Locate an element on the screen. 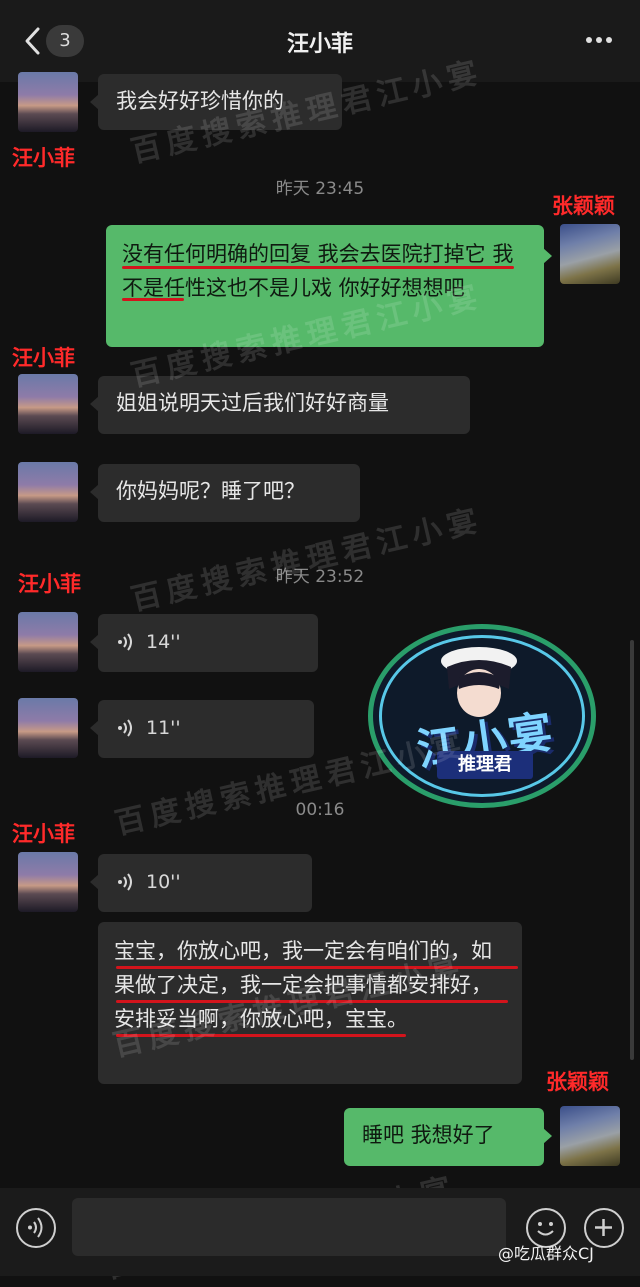 Image resolution: width=640 pixels, height=1287 pixels. voice-duration: 10'' is located at coordinates (163, 882).